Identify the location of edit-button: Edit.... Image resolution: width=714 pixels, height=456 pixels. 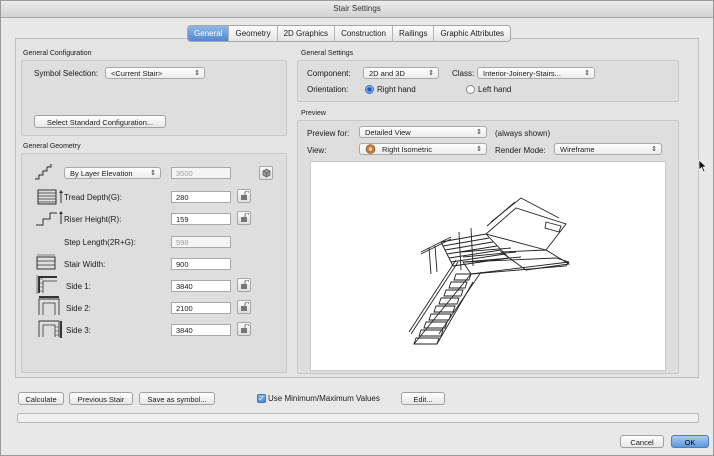
(423, 398).